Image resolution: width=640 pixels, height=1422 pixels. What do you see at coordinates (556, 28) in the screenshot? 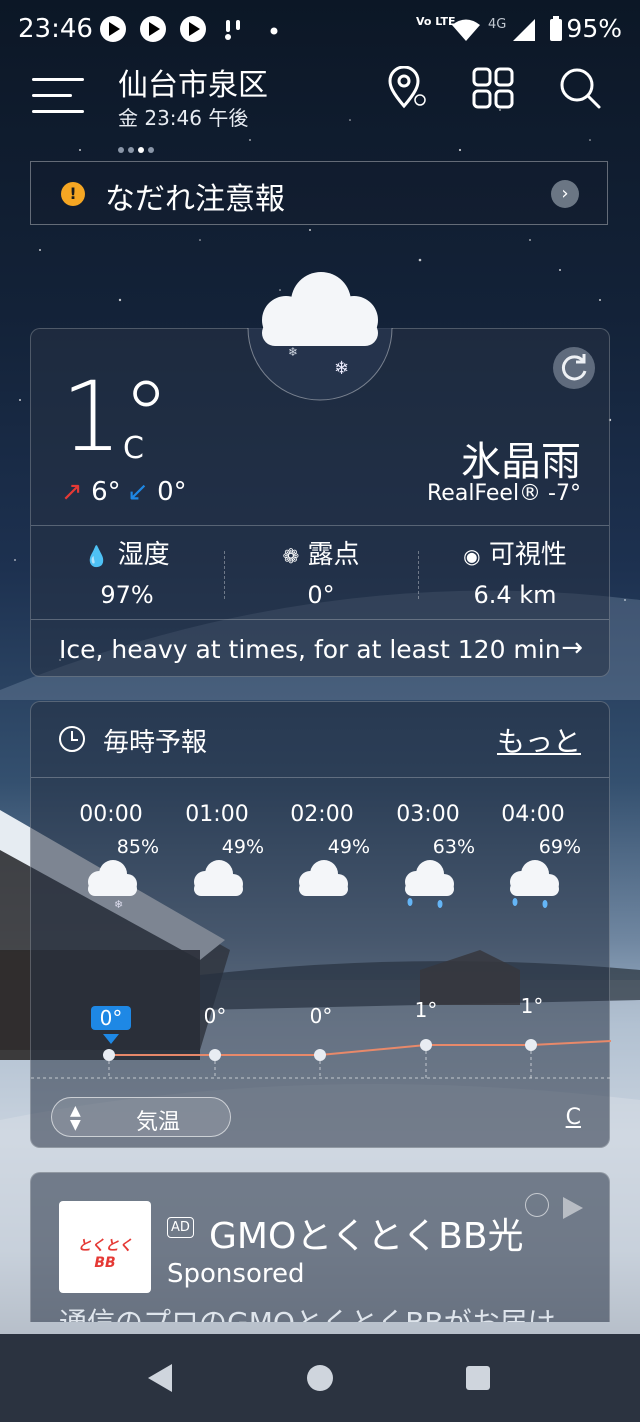
I see `battery-icon` at bounding box center [556, 28].